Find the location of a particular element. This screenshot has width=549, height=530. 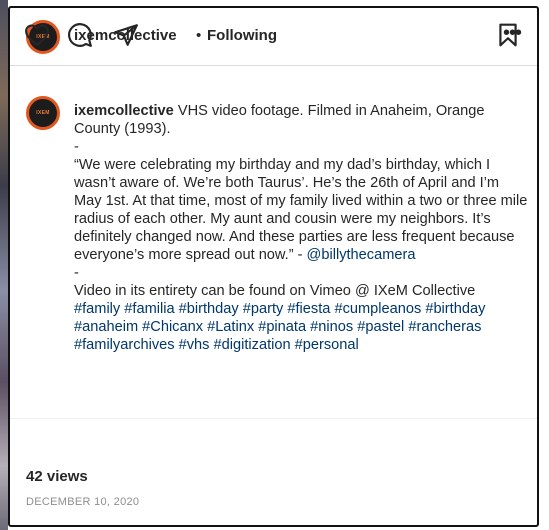

hashtag-link: #pastel is located at coordinates (380, 327).